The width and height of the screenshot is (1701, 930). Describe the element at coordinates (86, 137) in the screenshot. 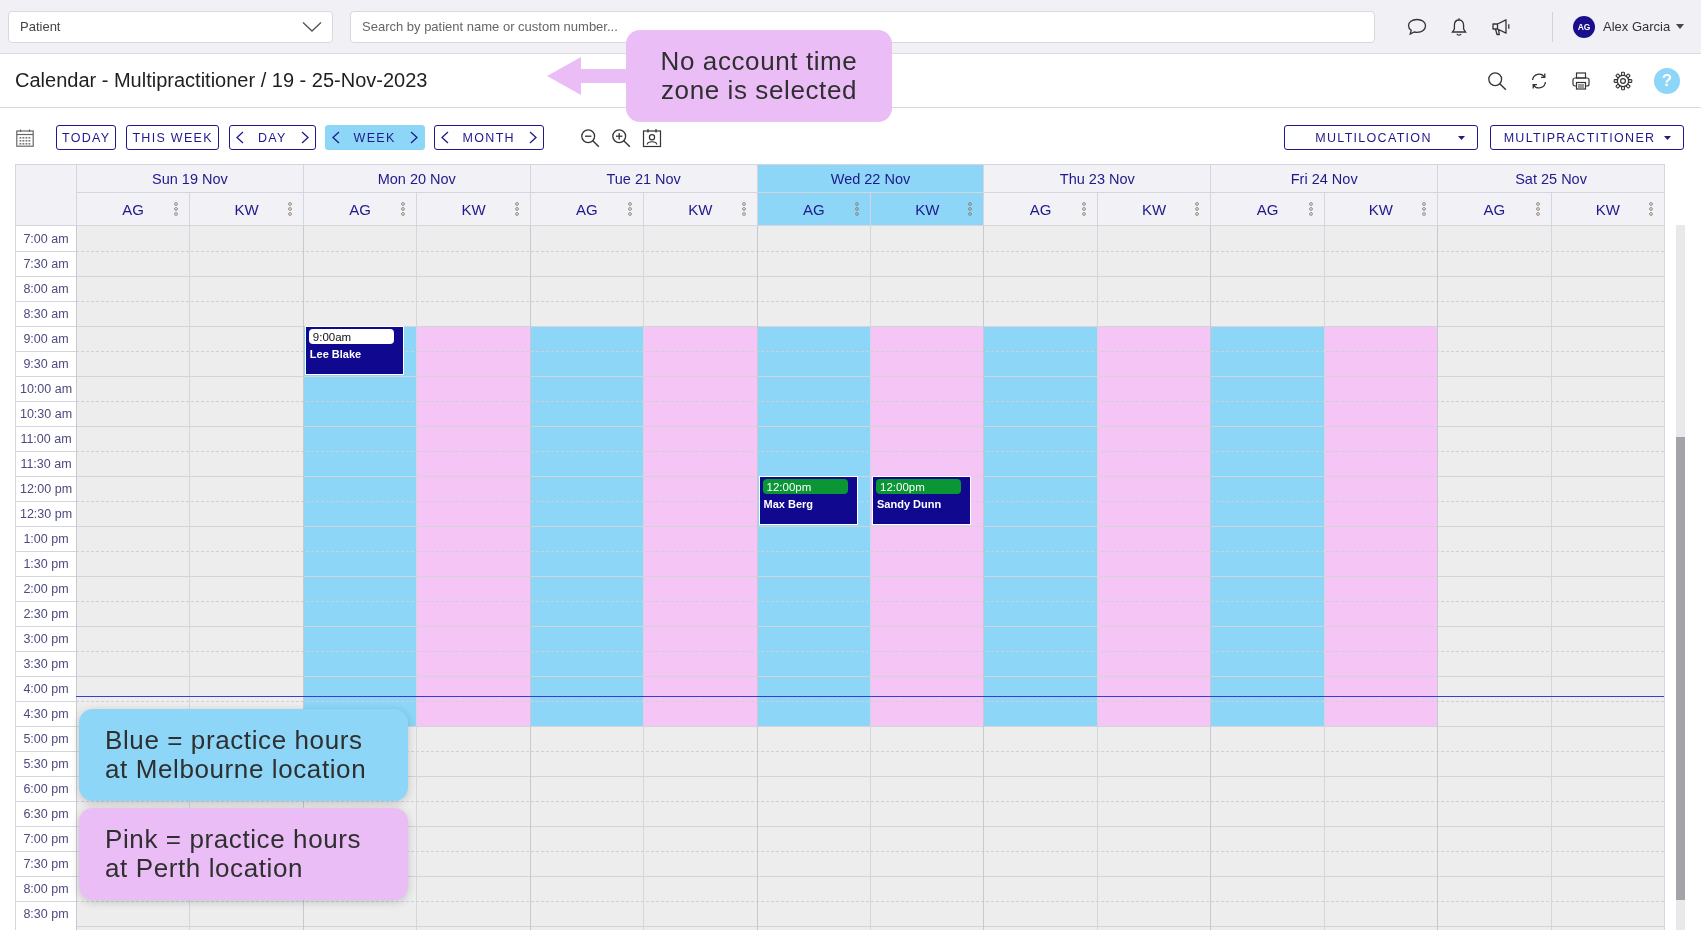

I see `today-button: TODAY` at that location.